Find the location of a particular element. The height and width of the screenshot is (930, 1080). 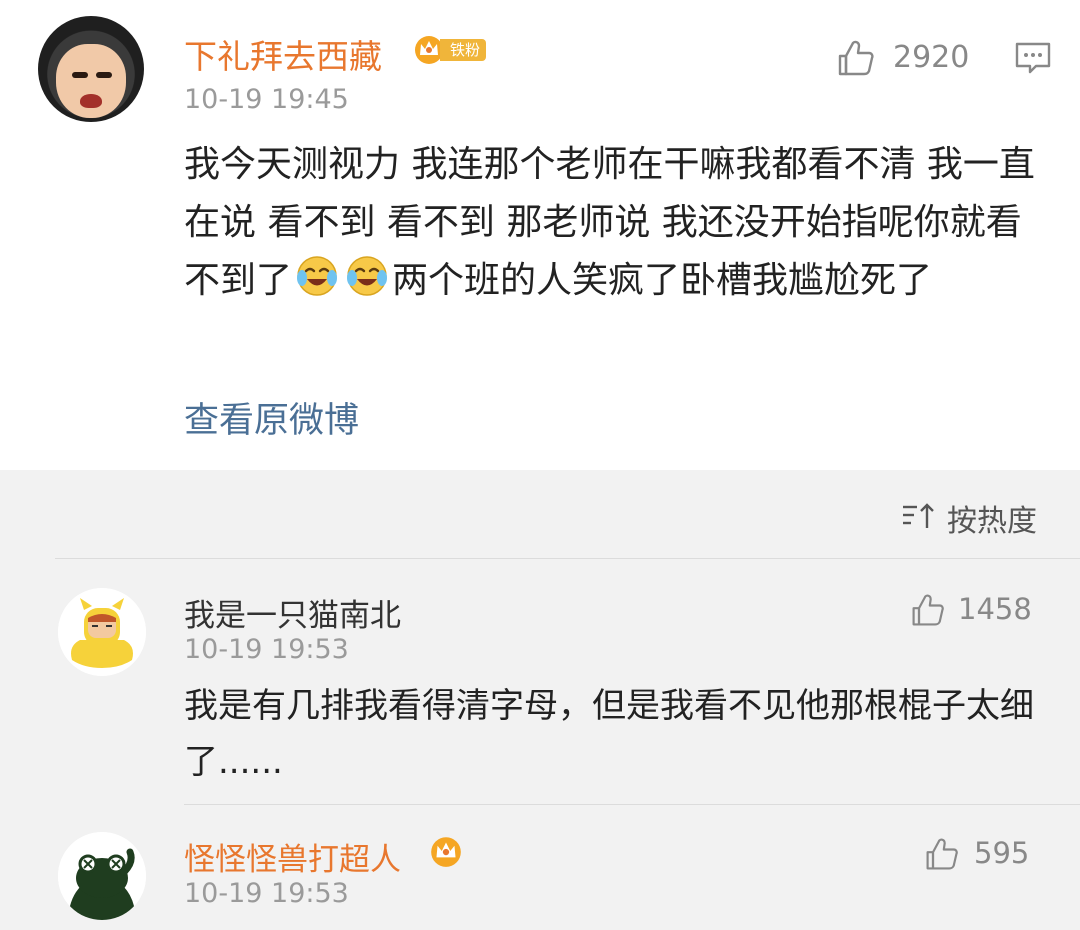

comment-like-count: 1458 is located at coordinates (995, 609).